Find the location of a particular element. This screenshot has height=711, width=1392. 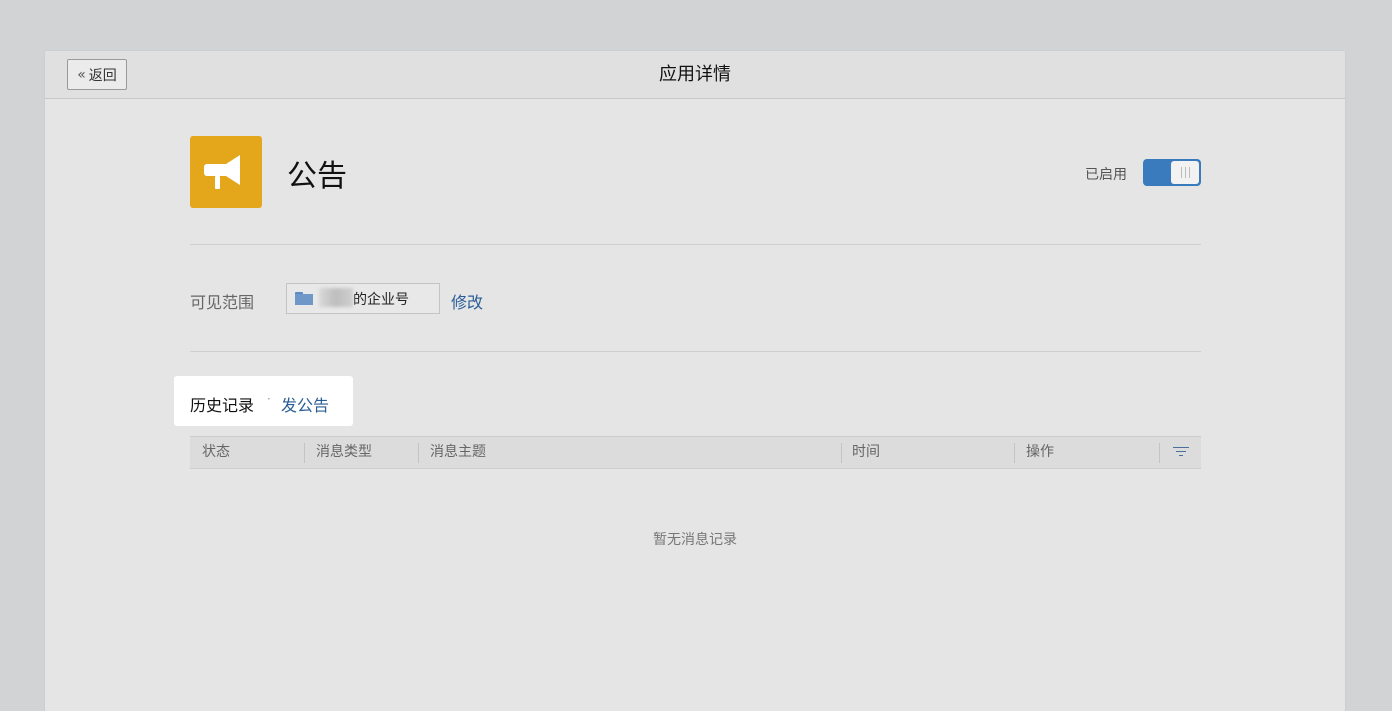

page-title: 应用详情 is located at coordinates (695, 74).